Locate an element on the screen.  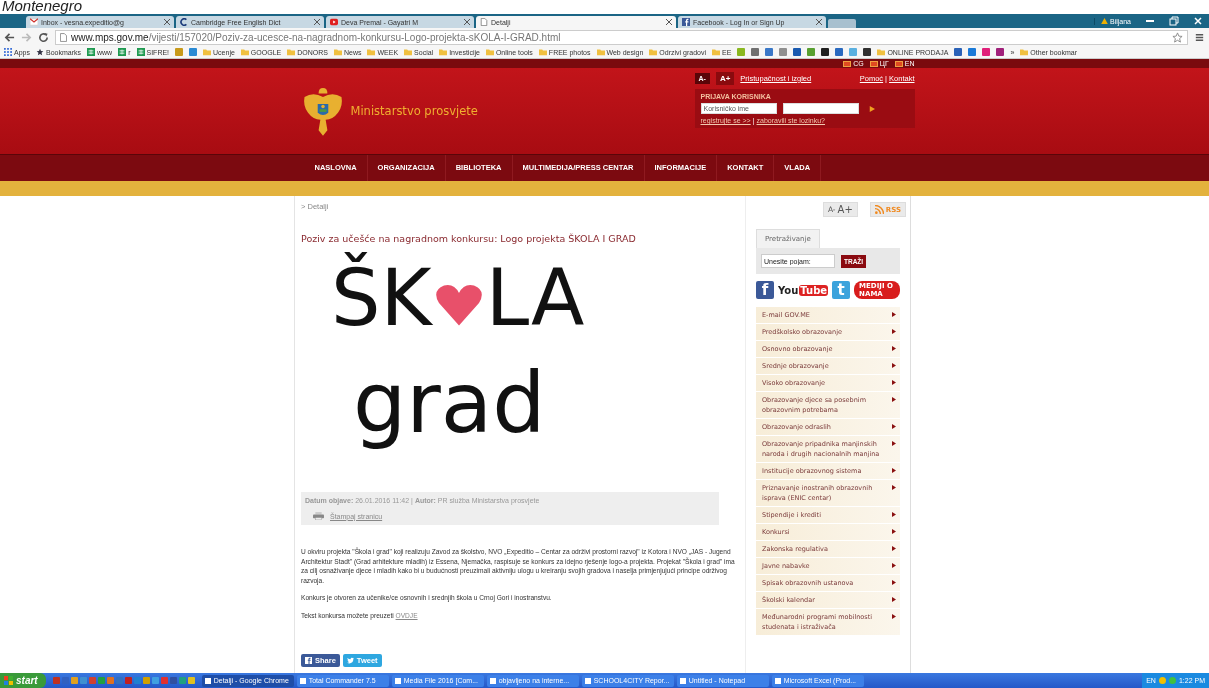
menu-icon is located at coordinates (1199, 37).